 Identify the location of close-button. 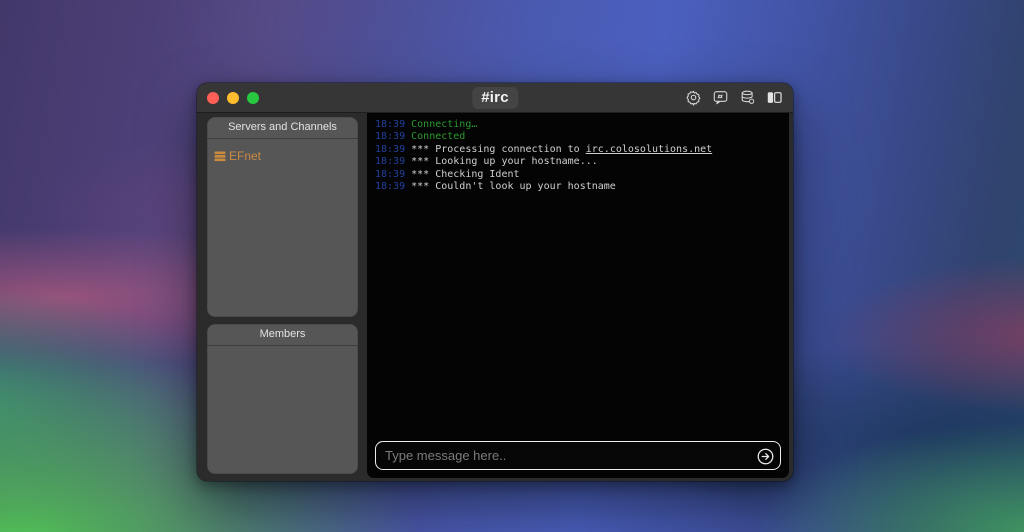
(213, 97).